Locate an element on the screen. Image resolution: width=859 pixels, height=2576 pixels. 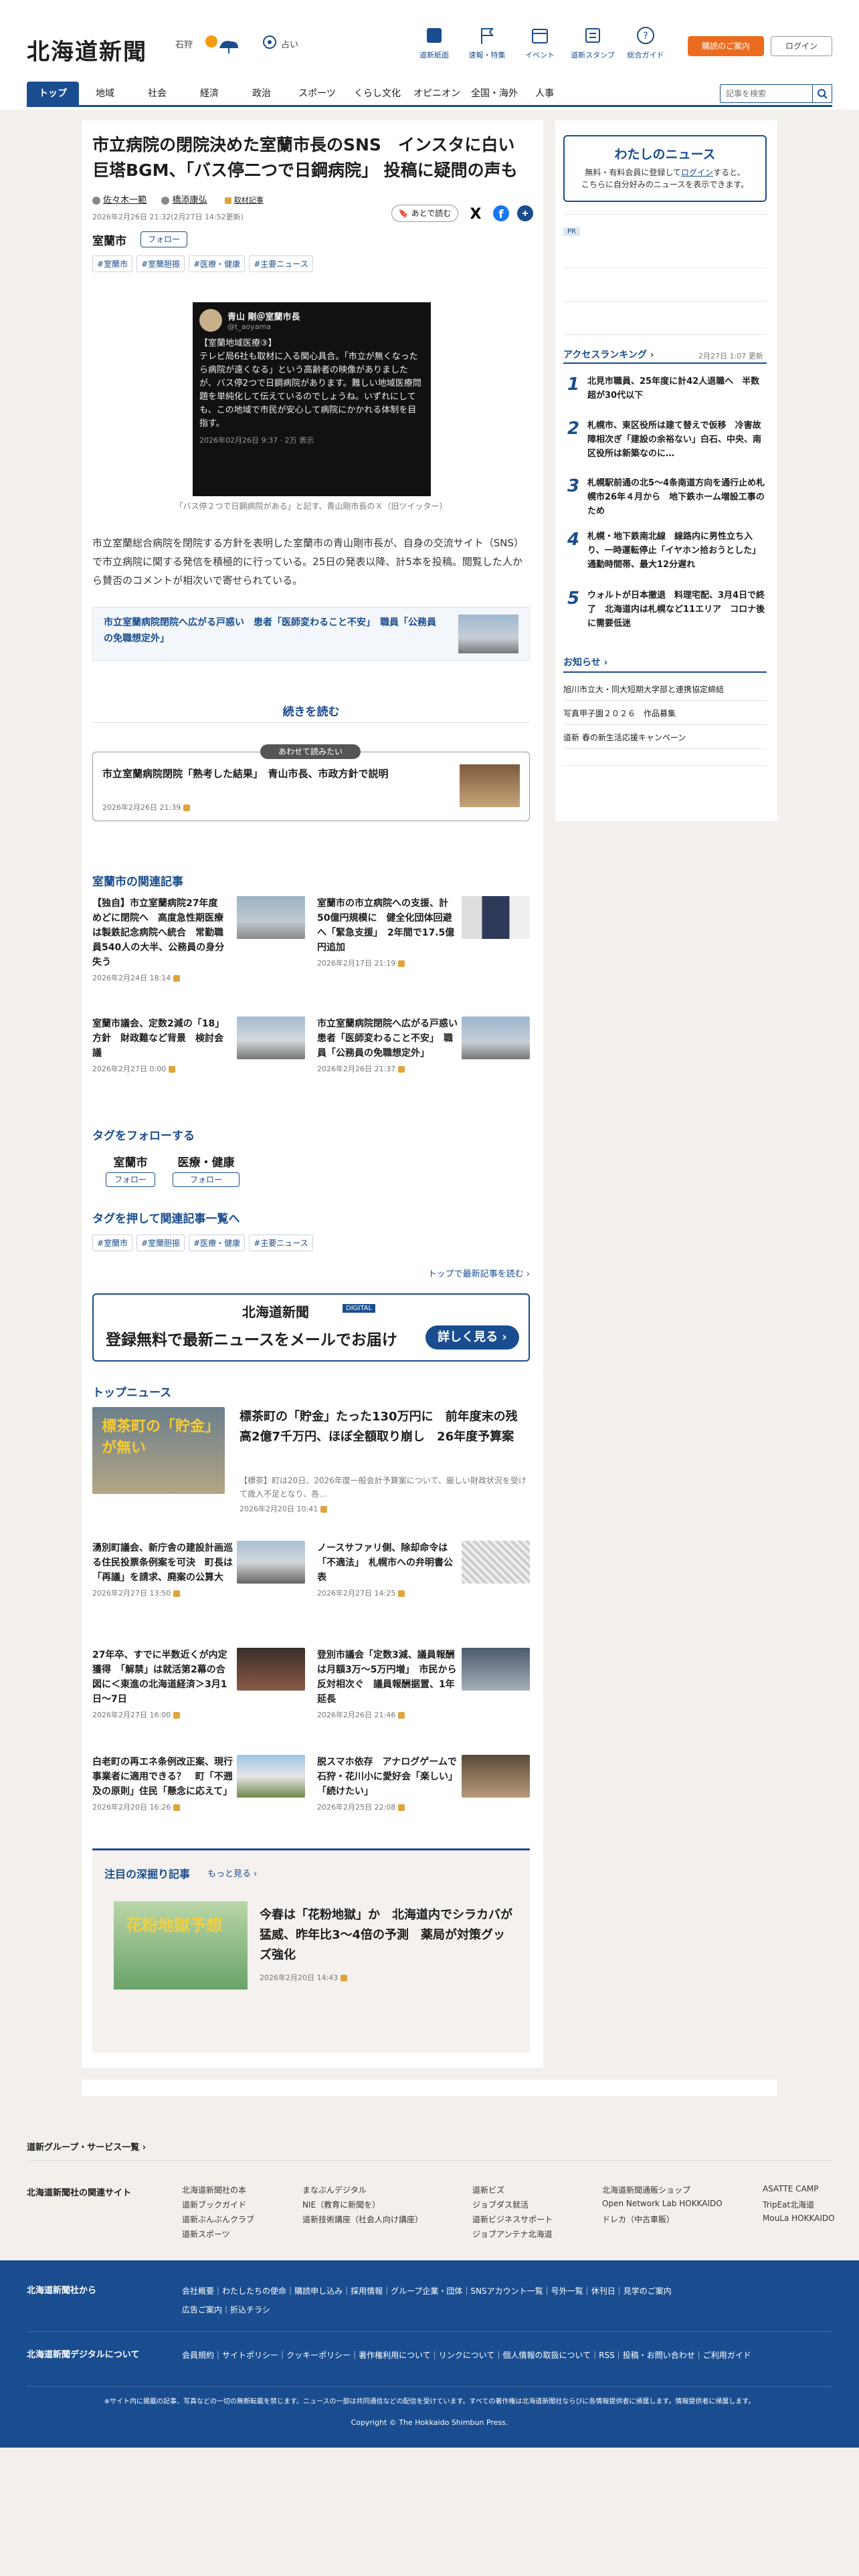
search-button is located at coordinates (822, 93).